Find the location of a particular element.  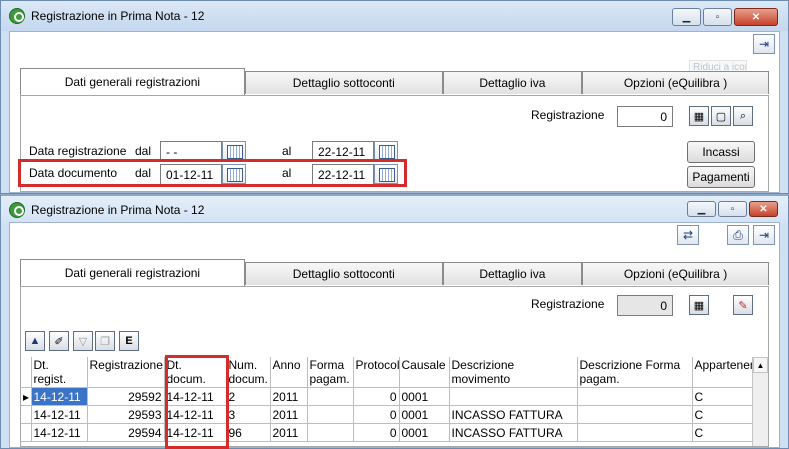

print-button: ⎙ is located at coordinates (738, 235).